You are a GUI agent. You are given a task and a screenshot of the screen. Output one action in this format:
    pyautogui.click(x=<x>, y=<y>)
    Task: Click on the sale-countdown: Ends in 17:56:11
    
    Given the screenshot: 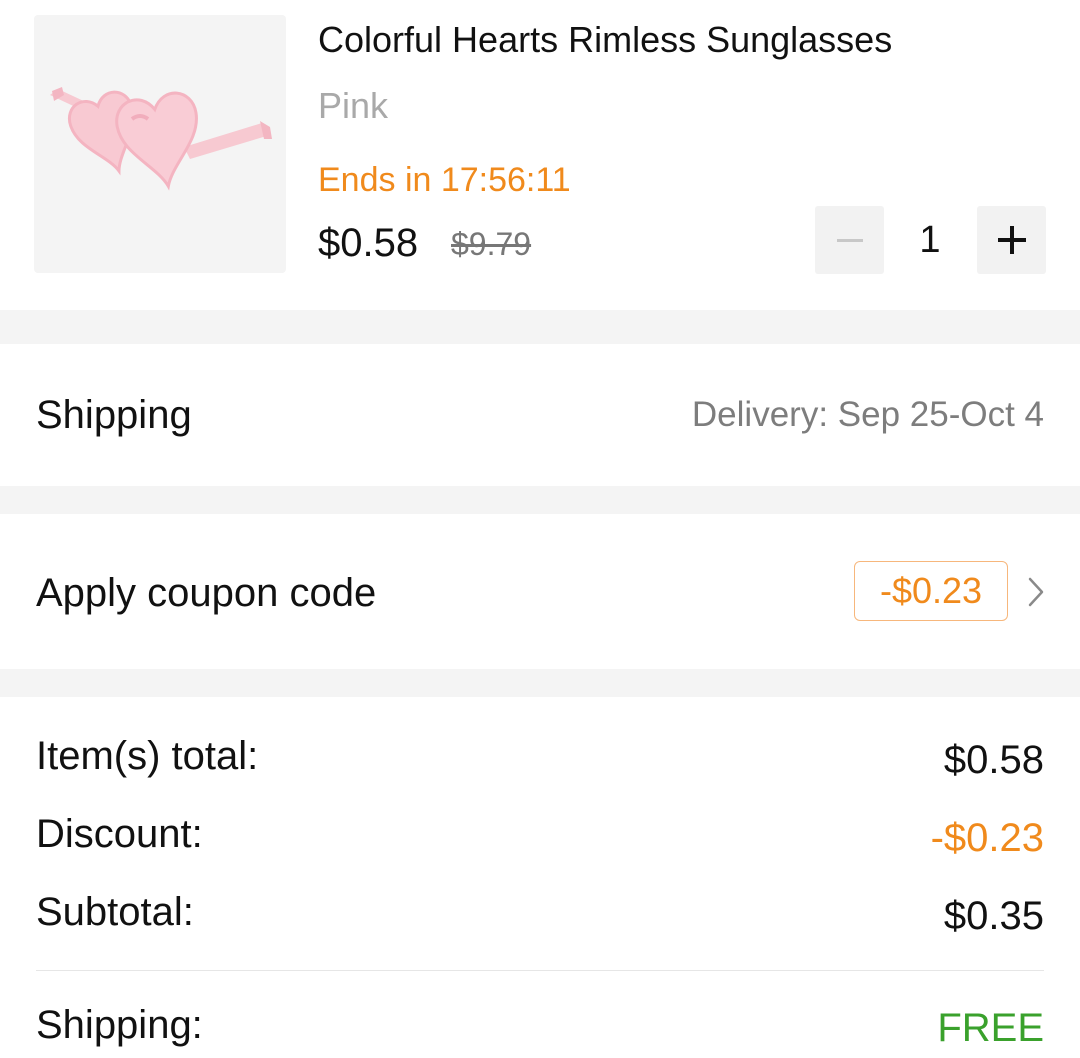 What is the action you would take?
    pyautogui.click(x=444, y=180)
    